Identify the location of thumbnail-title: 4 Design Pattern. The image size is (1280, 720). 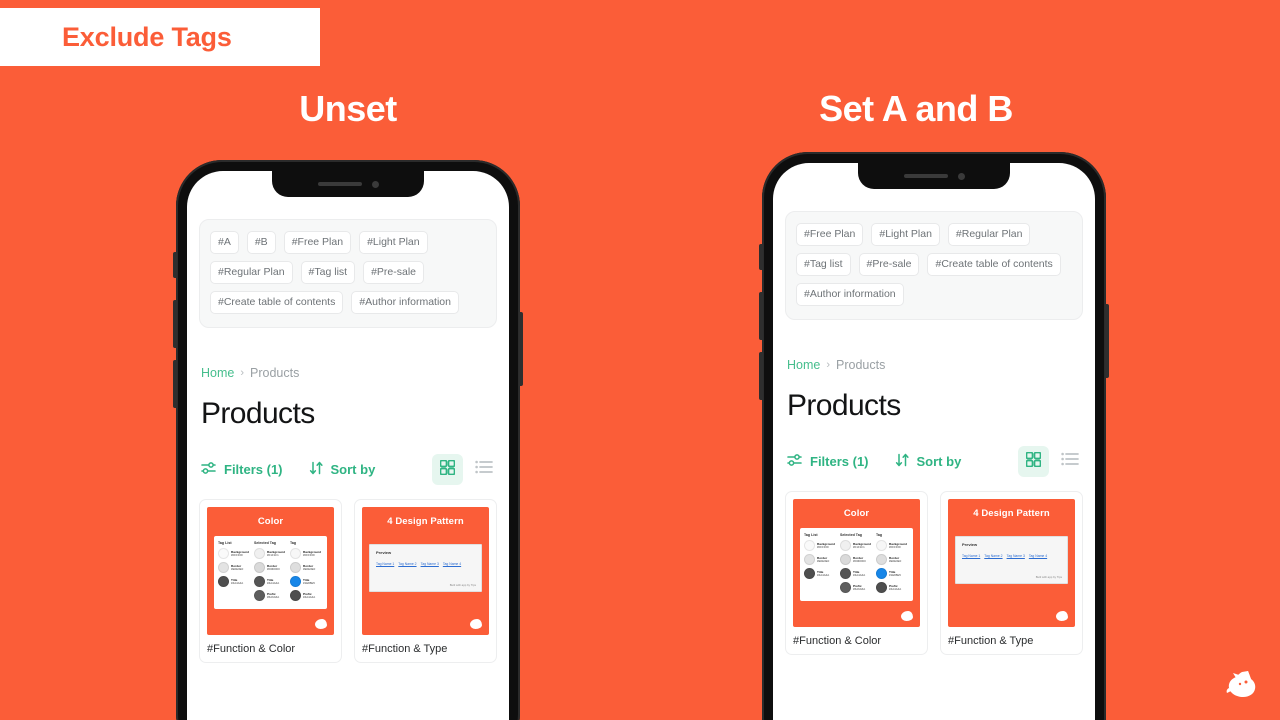
(425, 522).